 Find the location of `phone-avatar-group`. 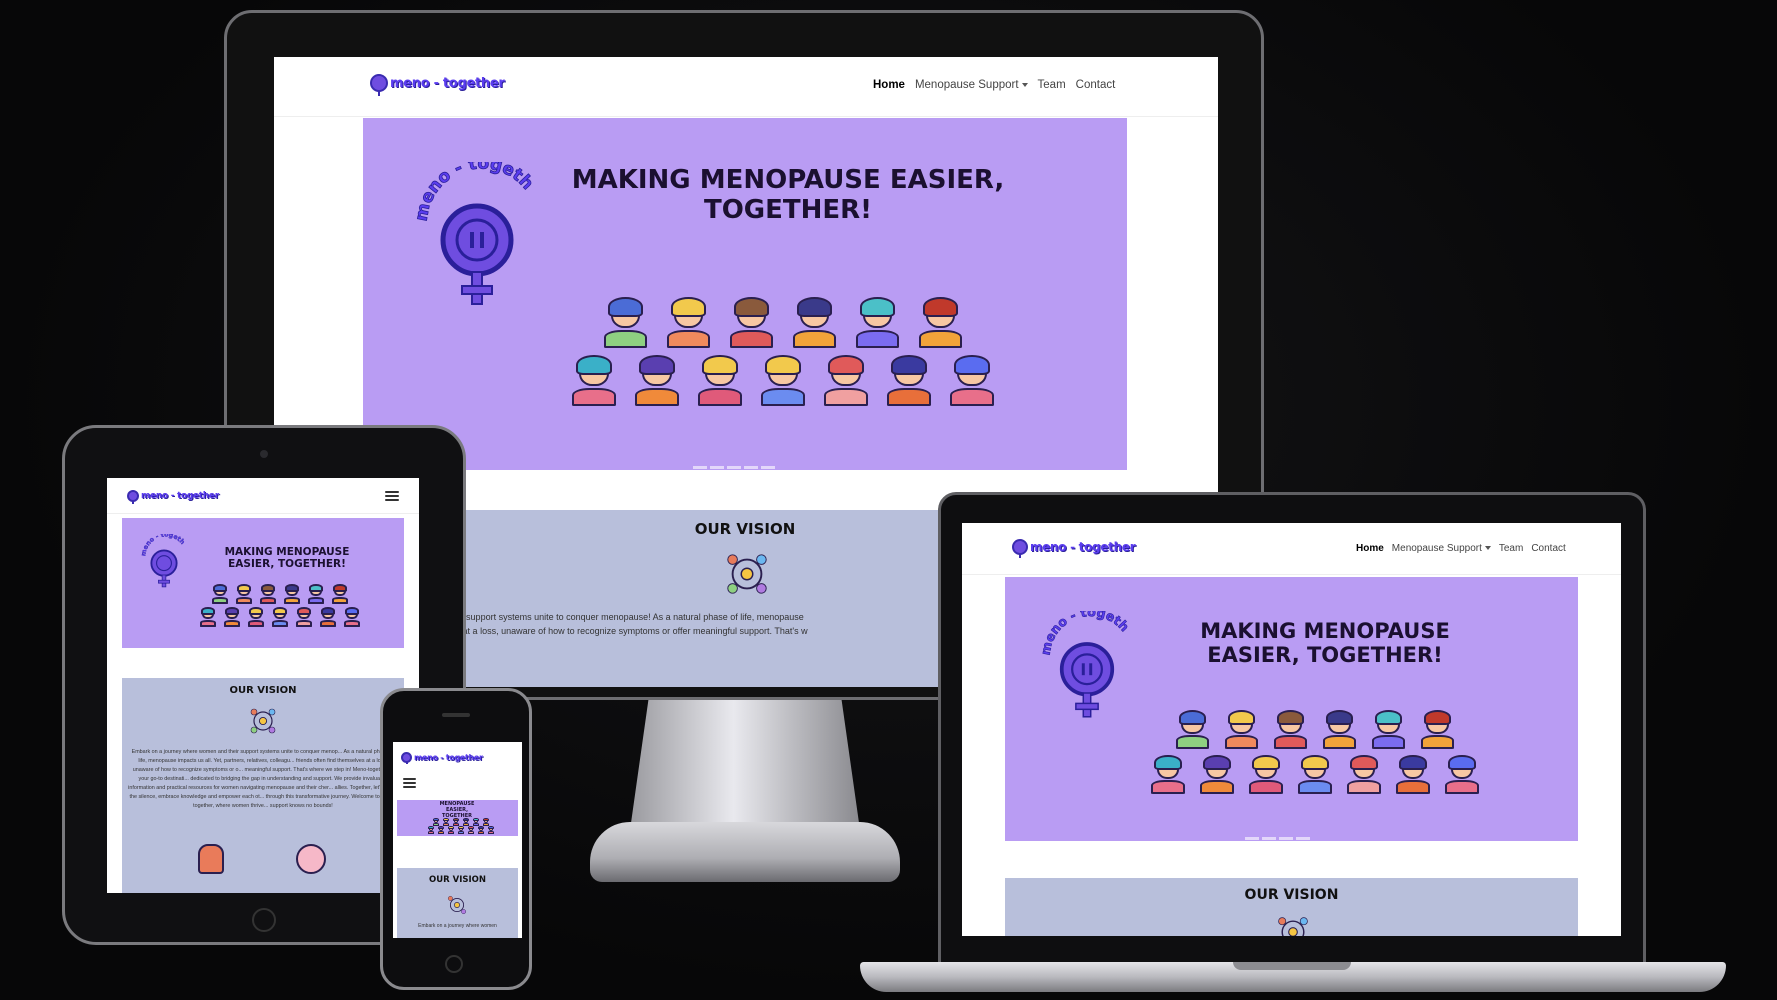

phone-avatar-group is located at coordinates (461, 826).